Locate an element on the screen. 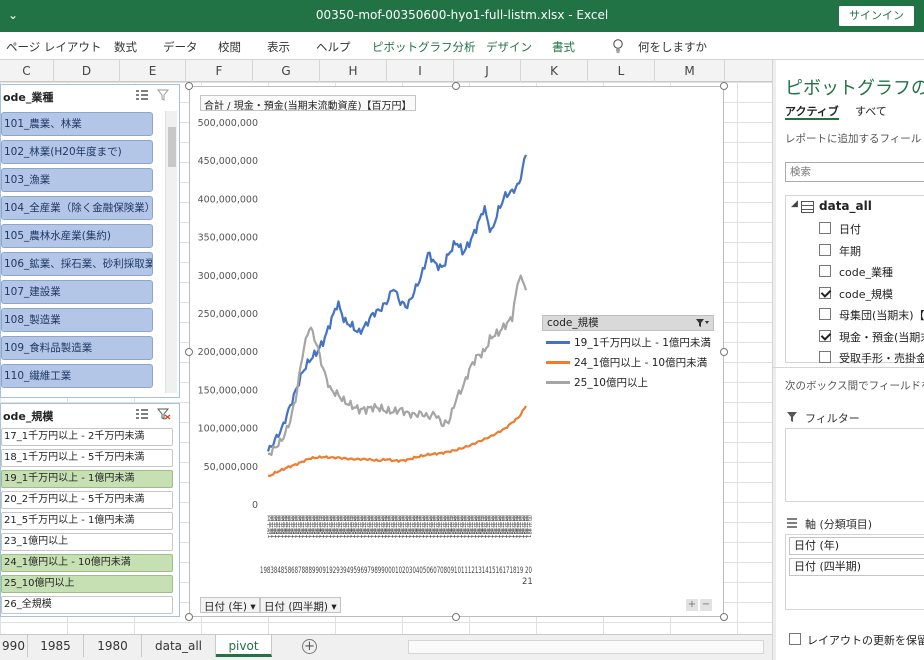 This screenshot has height=660, width=924. tab-formulas: 数式 is located at coordinates (125, 47).